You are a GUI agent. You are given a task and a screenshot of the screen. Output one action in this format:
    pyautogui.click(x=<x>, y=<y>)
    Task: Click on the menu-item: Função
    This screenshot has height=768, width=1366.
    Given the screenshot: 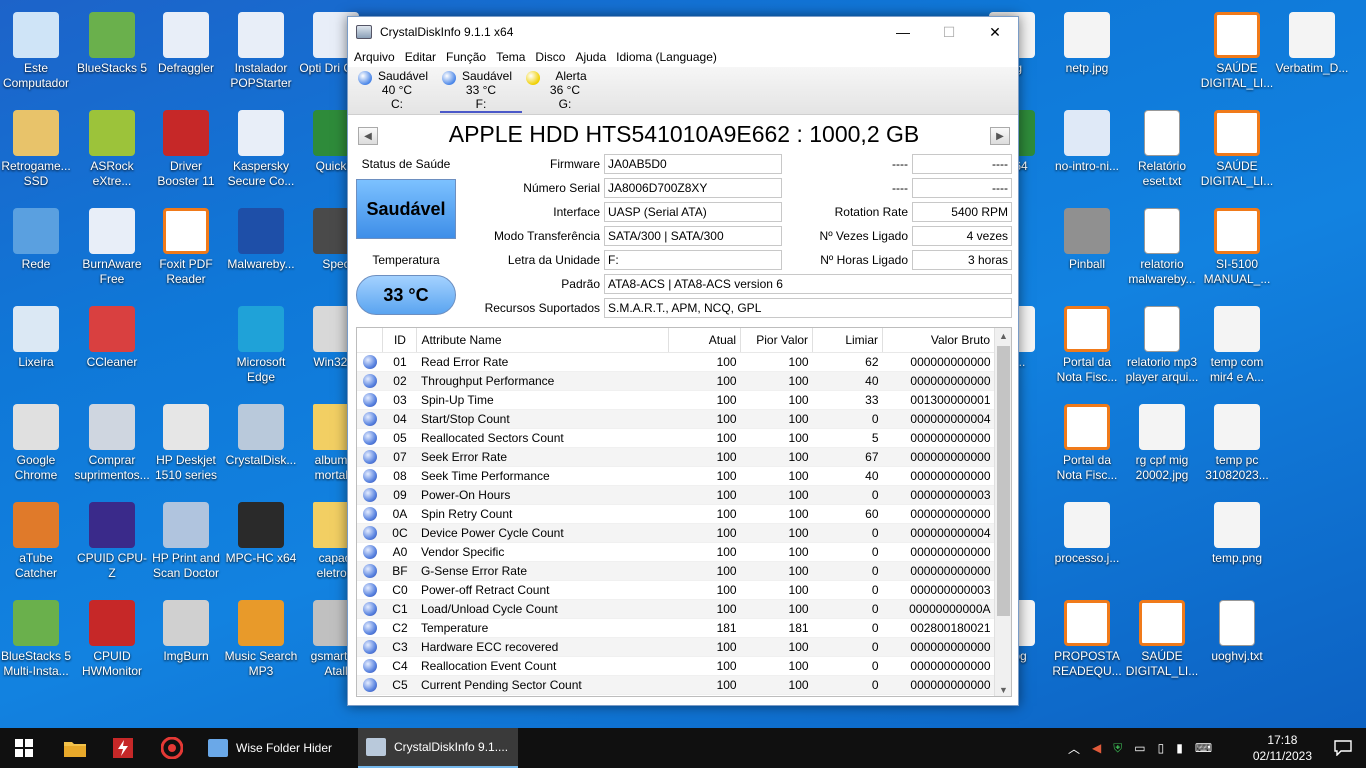 What is the action you would take?
    pyautogui.click(x=466, y=57)
    